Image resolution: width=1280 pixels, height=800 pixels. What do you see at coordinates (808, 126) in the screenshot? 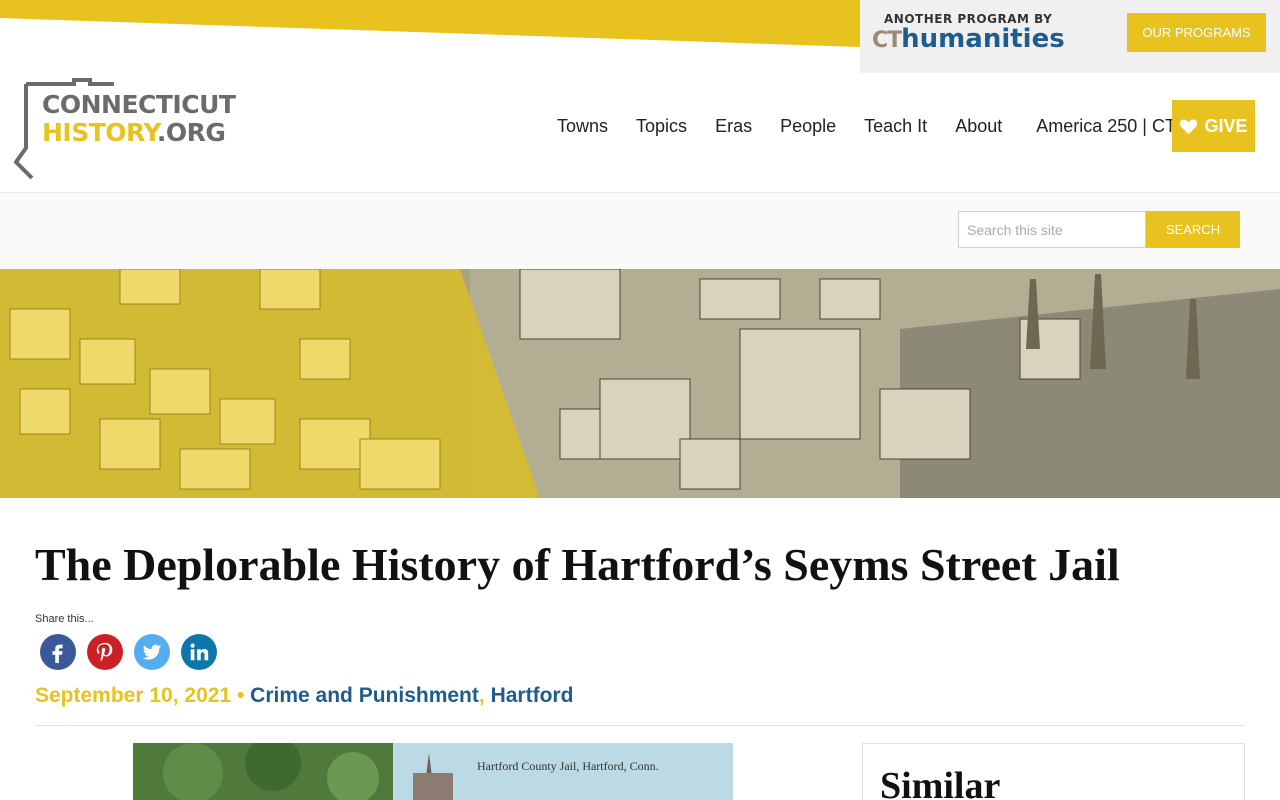
I see `nav-item-people: People` at bounding box center [808, 126].